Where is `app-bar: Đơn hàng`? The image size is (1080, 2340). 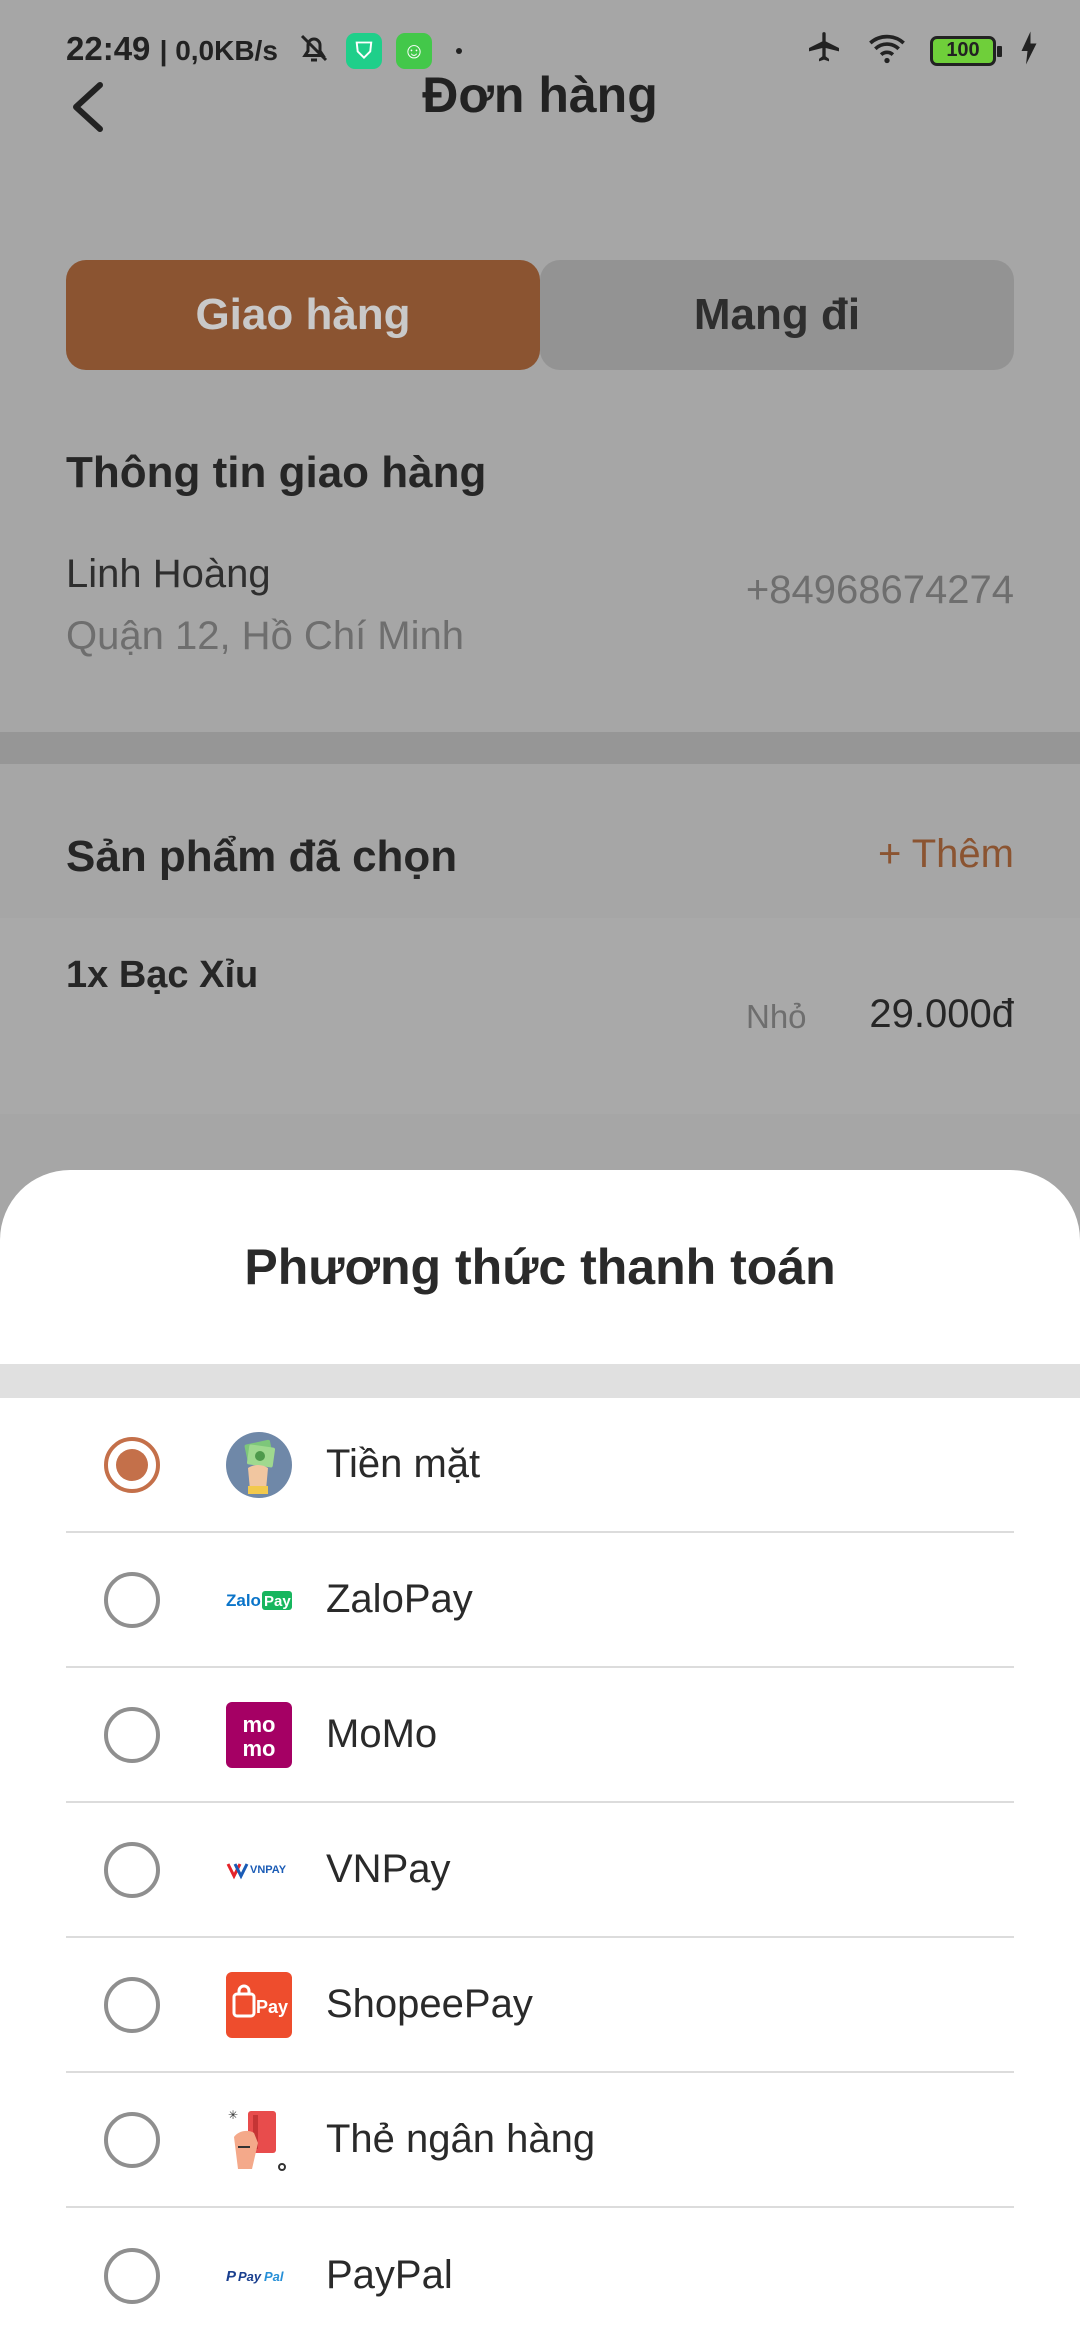
app-bar: Đơn hàng is located at coordinates (540, 115).